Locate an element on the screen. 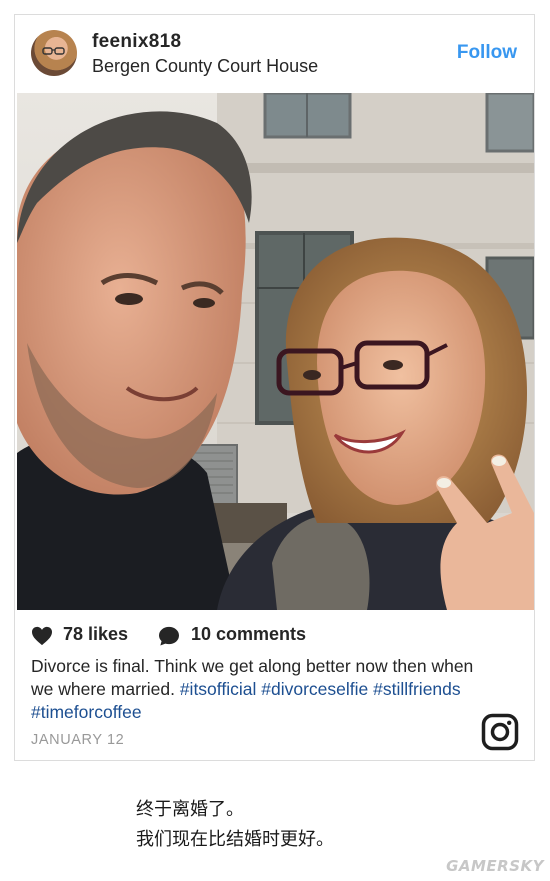 The width and height of the screenshot is (550, 881). subtitle-line-1: 终于离婚了。 is located at coordinates (190, 809).